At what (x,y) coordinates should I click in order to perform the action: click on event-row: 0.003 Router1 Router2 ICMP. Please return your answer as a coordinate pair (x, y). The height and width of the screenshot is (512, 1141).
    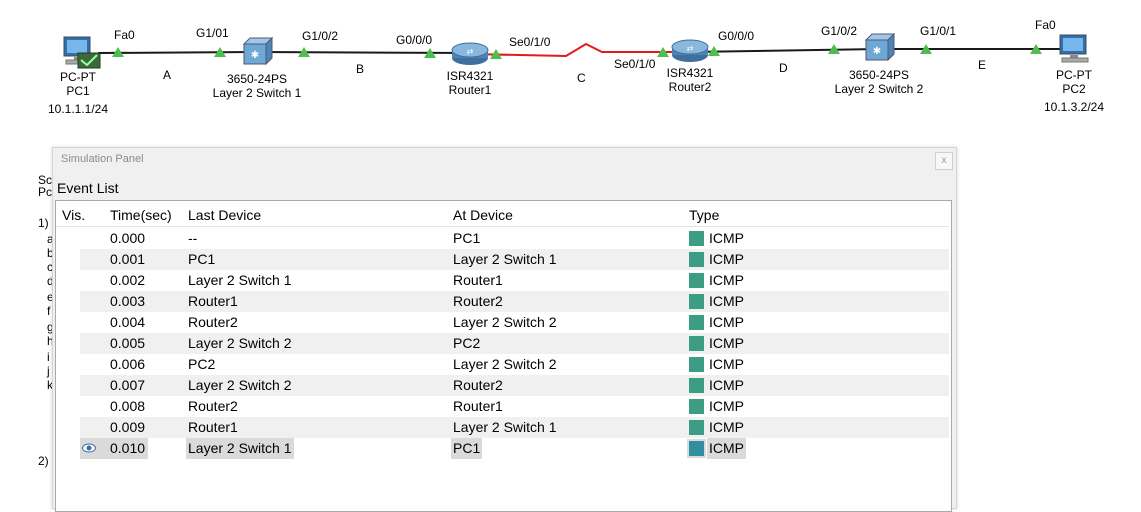
    Looking at the image, I should click on (502, 301).